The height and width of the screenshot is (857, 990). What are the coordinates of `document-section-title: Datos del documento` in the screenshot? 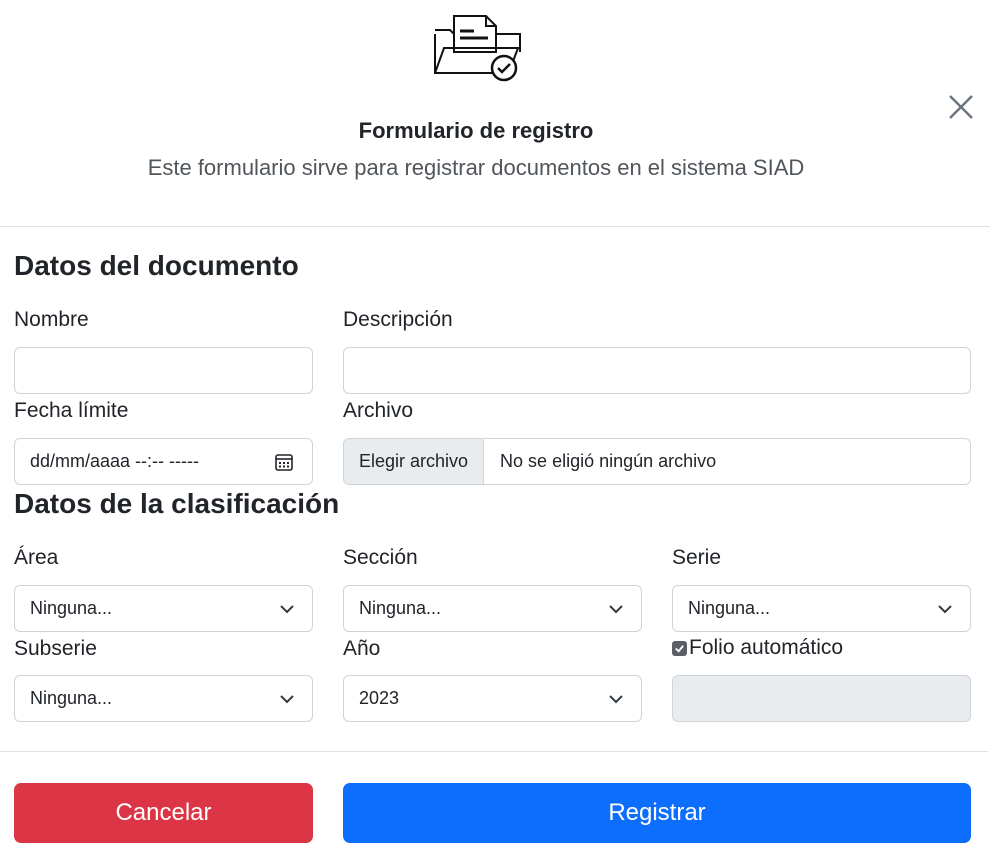 It's located at (156, 265).